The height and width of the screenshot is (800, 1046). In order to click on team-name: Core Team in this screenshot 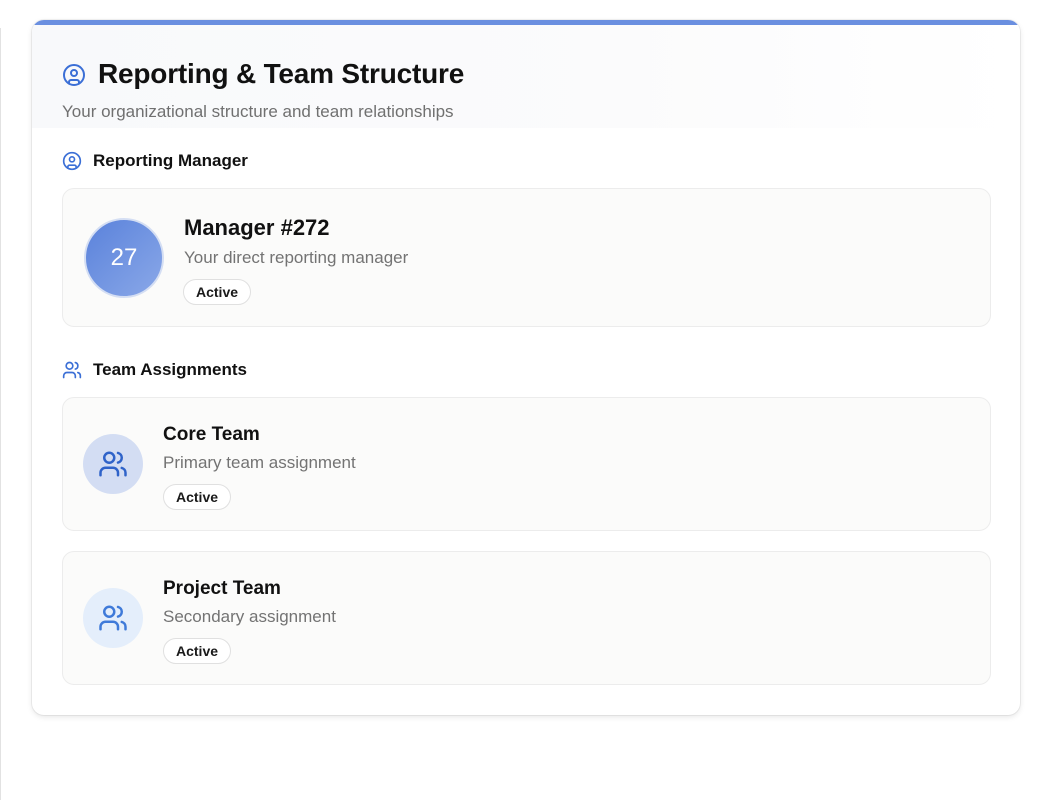, I will do `click(211, 434)`.